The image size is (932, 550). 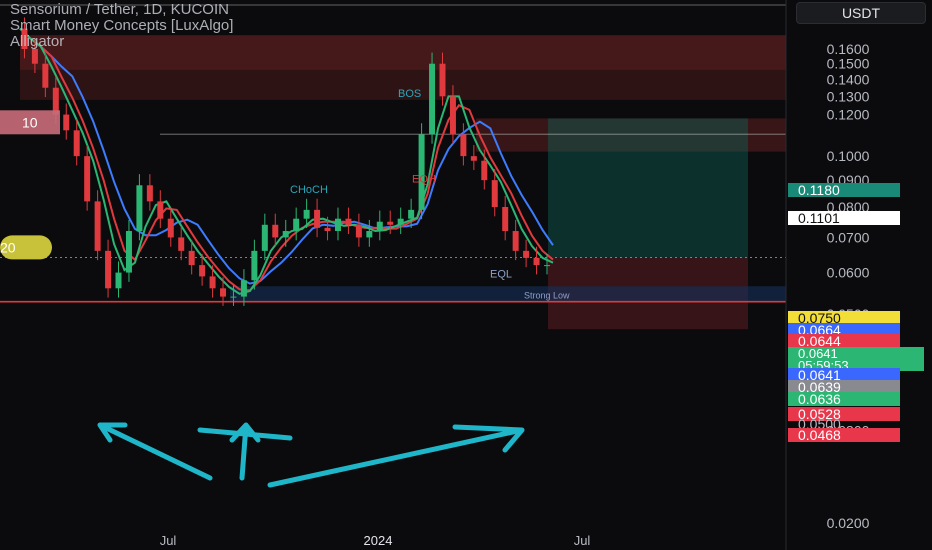 What do you see at coordinates (819, 190) in the screenshot?
I see `price-tag-label: 0.1180` at bounding box center [819, 190].